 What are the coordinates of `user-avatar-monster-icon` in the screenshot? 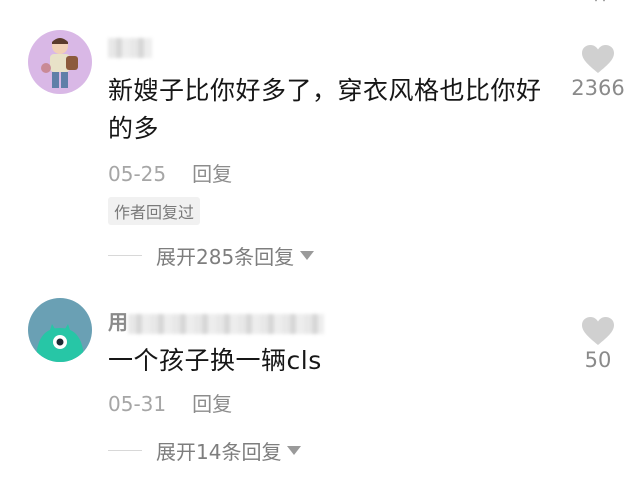 It's located at (60, 330).